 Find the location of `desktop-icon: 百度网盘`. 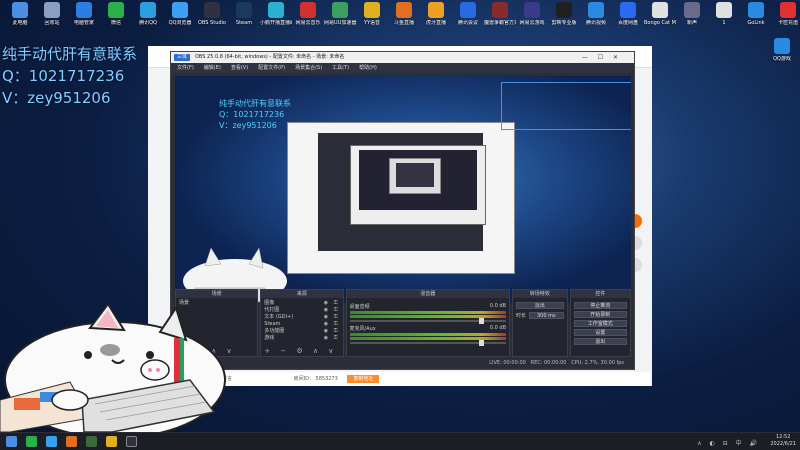

desktop-icon: 百度网盘 is located at coordinates (628, 14).